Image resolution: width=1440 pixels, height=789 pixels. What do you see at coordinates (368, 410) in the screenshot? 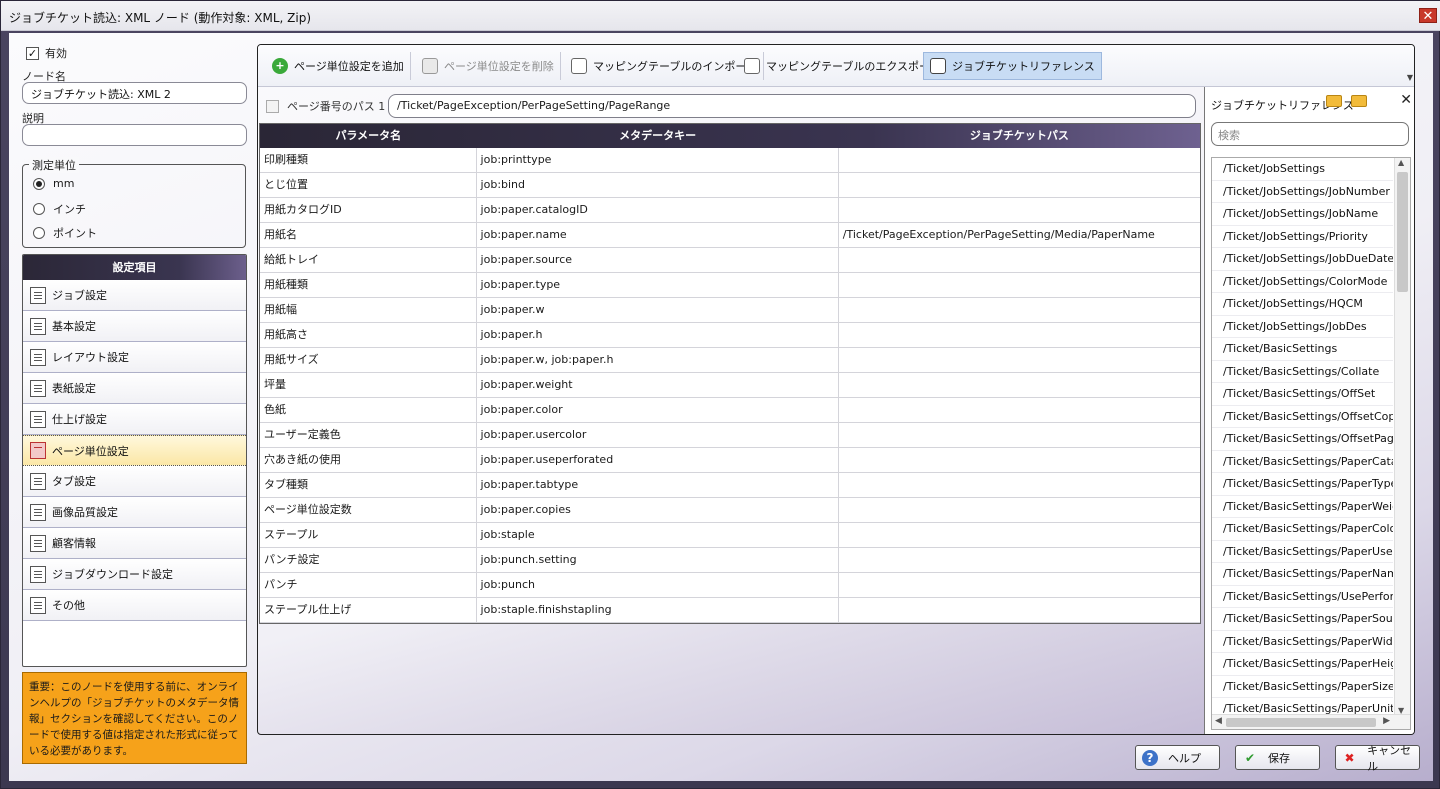
I see `table-cell: 色紙` at bounding box center [368, 410].